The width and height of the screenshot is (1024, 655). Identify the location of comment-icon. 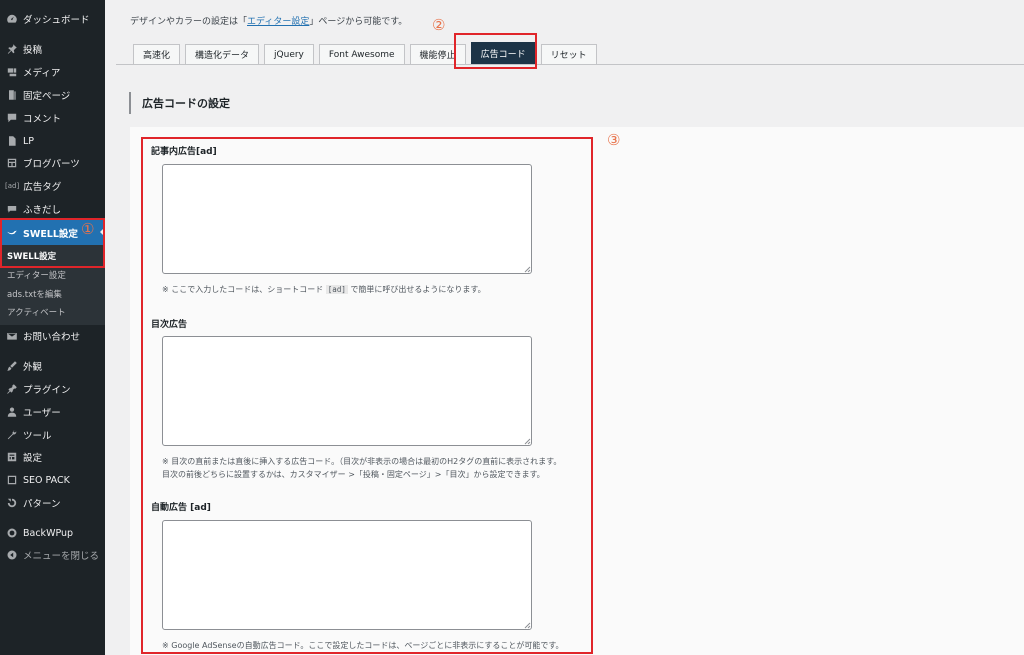
(11, 118).